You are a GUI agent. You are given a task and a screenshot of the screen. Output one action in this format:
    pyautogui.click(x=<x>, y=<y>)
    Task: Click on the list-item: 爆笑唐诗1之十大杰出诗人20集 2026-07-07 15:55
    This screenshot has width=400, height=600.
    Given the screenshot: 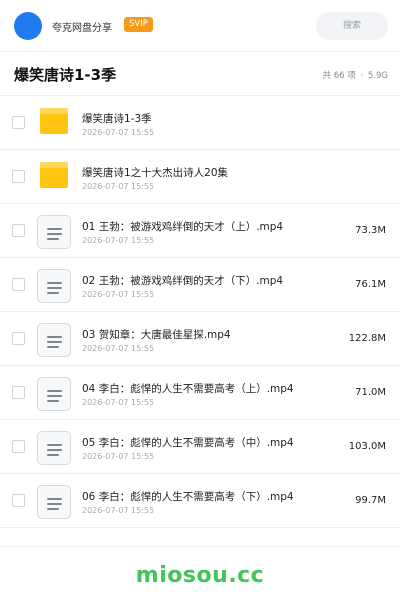 What is the action you would take?
    pyautogui.click(x=200, y=177)
    